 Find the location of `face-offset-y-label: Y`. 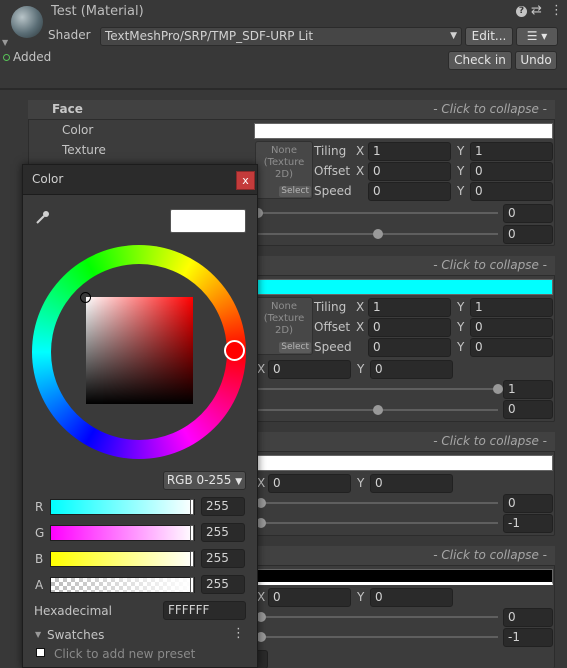

face-offset-y-label: Y is located at coordinates (461, 171).